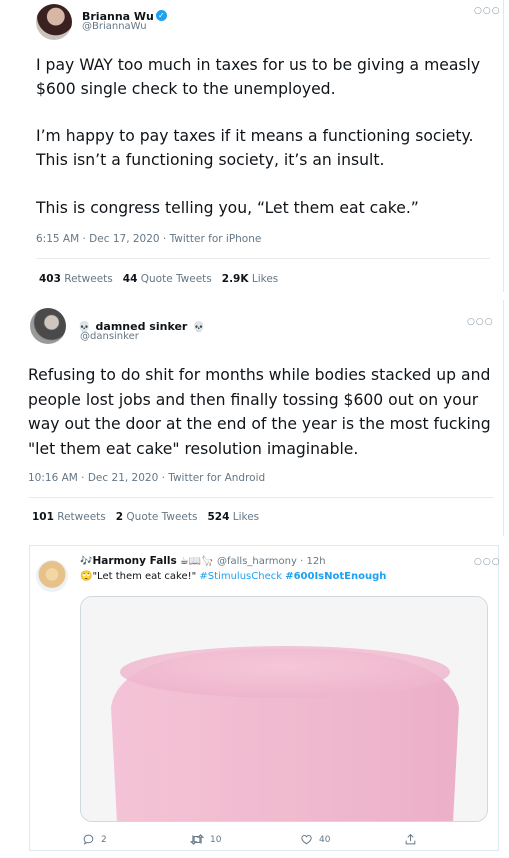  What do you see at coordinates (86, 561) in the screenshot?
I see `music-notes-icon: 🎶` at bounding box center [86, 561].